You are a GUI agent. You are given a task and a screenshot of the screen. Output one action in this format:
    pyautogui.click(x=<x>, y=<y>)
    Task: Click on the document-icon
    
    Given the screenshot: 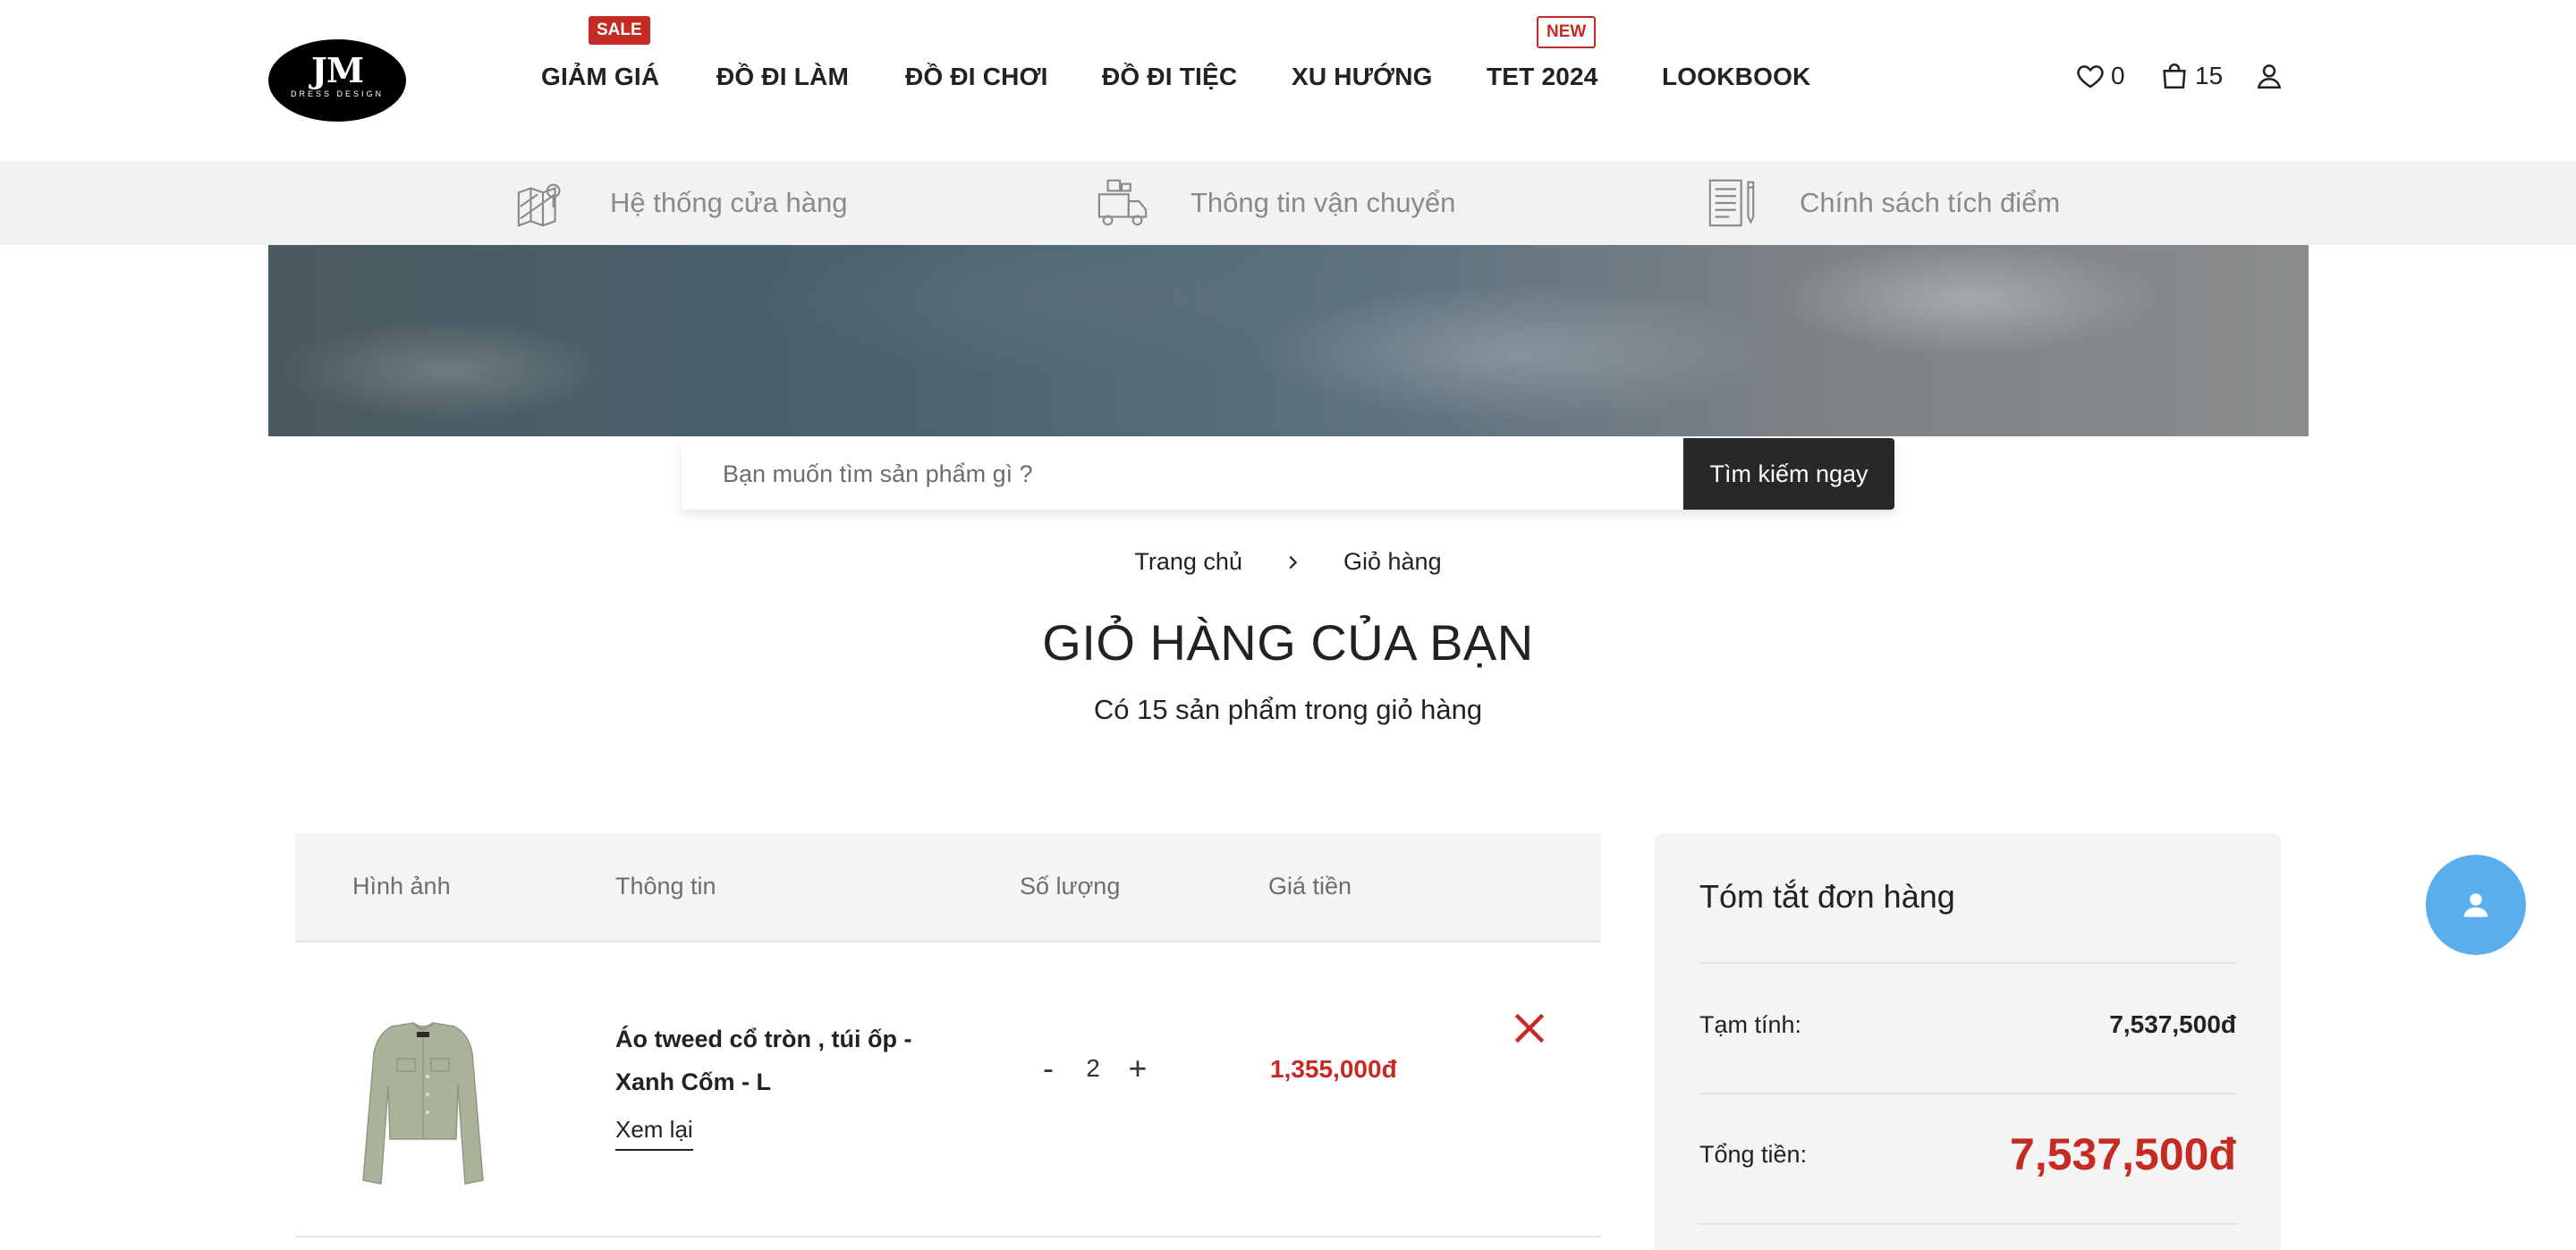 What is the action you would take?
    pyautogui.click(x=1731, y=203)
    